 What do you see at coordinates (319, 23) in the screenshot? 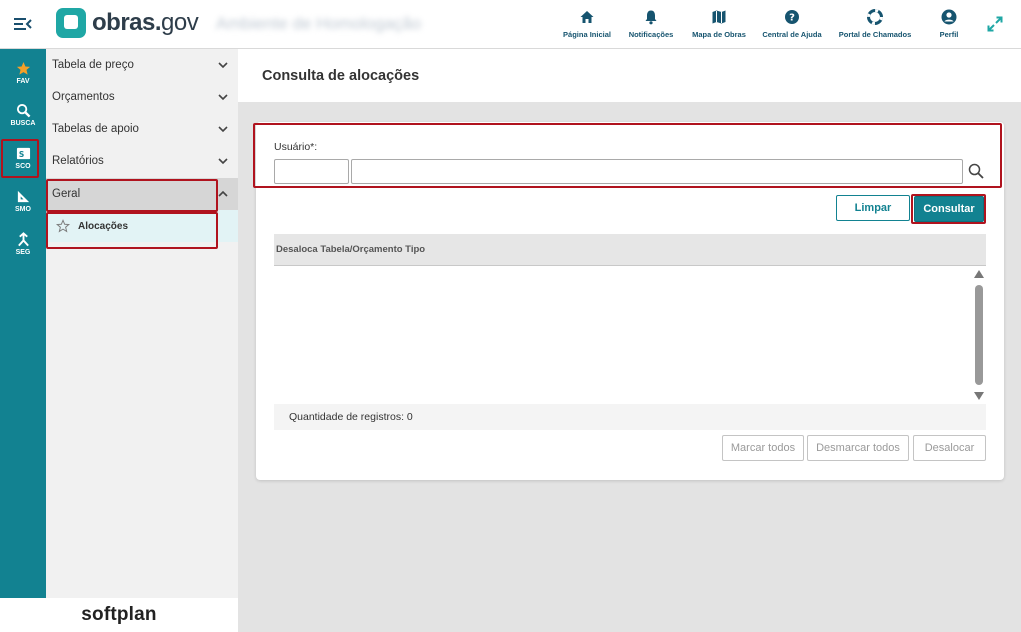
I see `environment-label: Ambiente de Homologação` at bounding box center [319, 23].